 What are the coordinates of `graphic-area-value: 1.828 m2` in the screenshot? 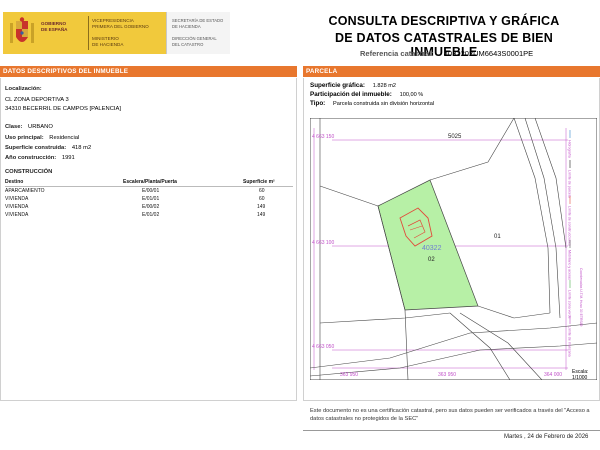 It's located at (384, 86).